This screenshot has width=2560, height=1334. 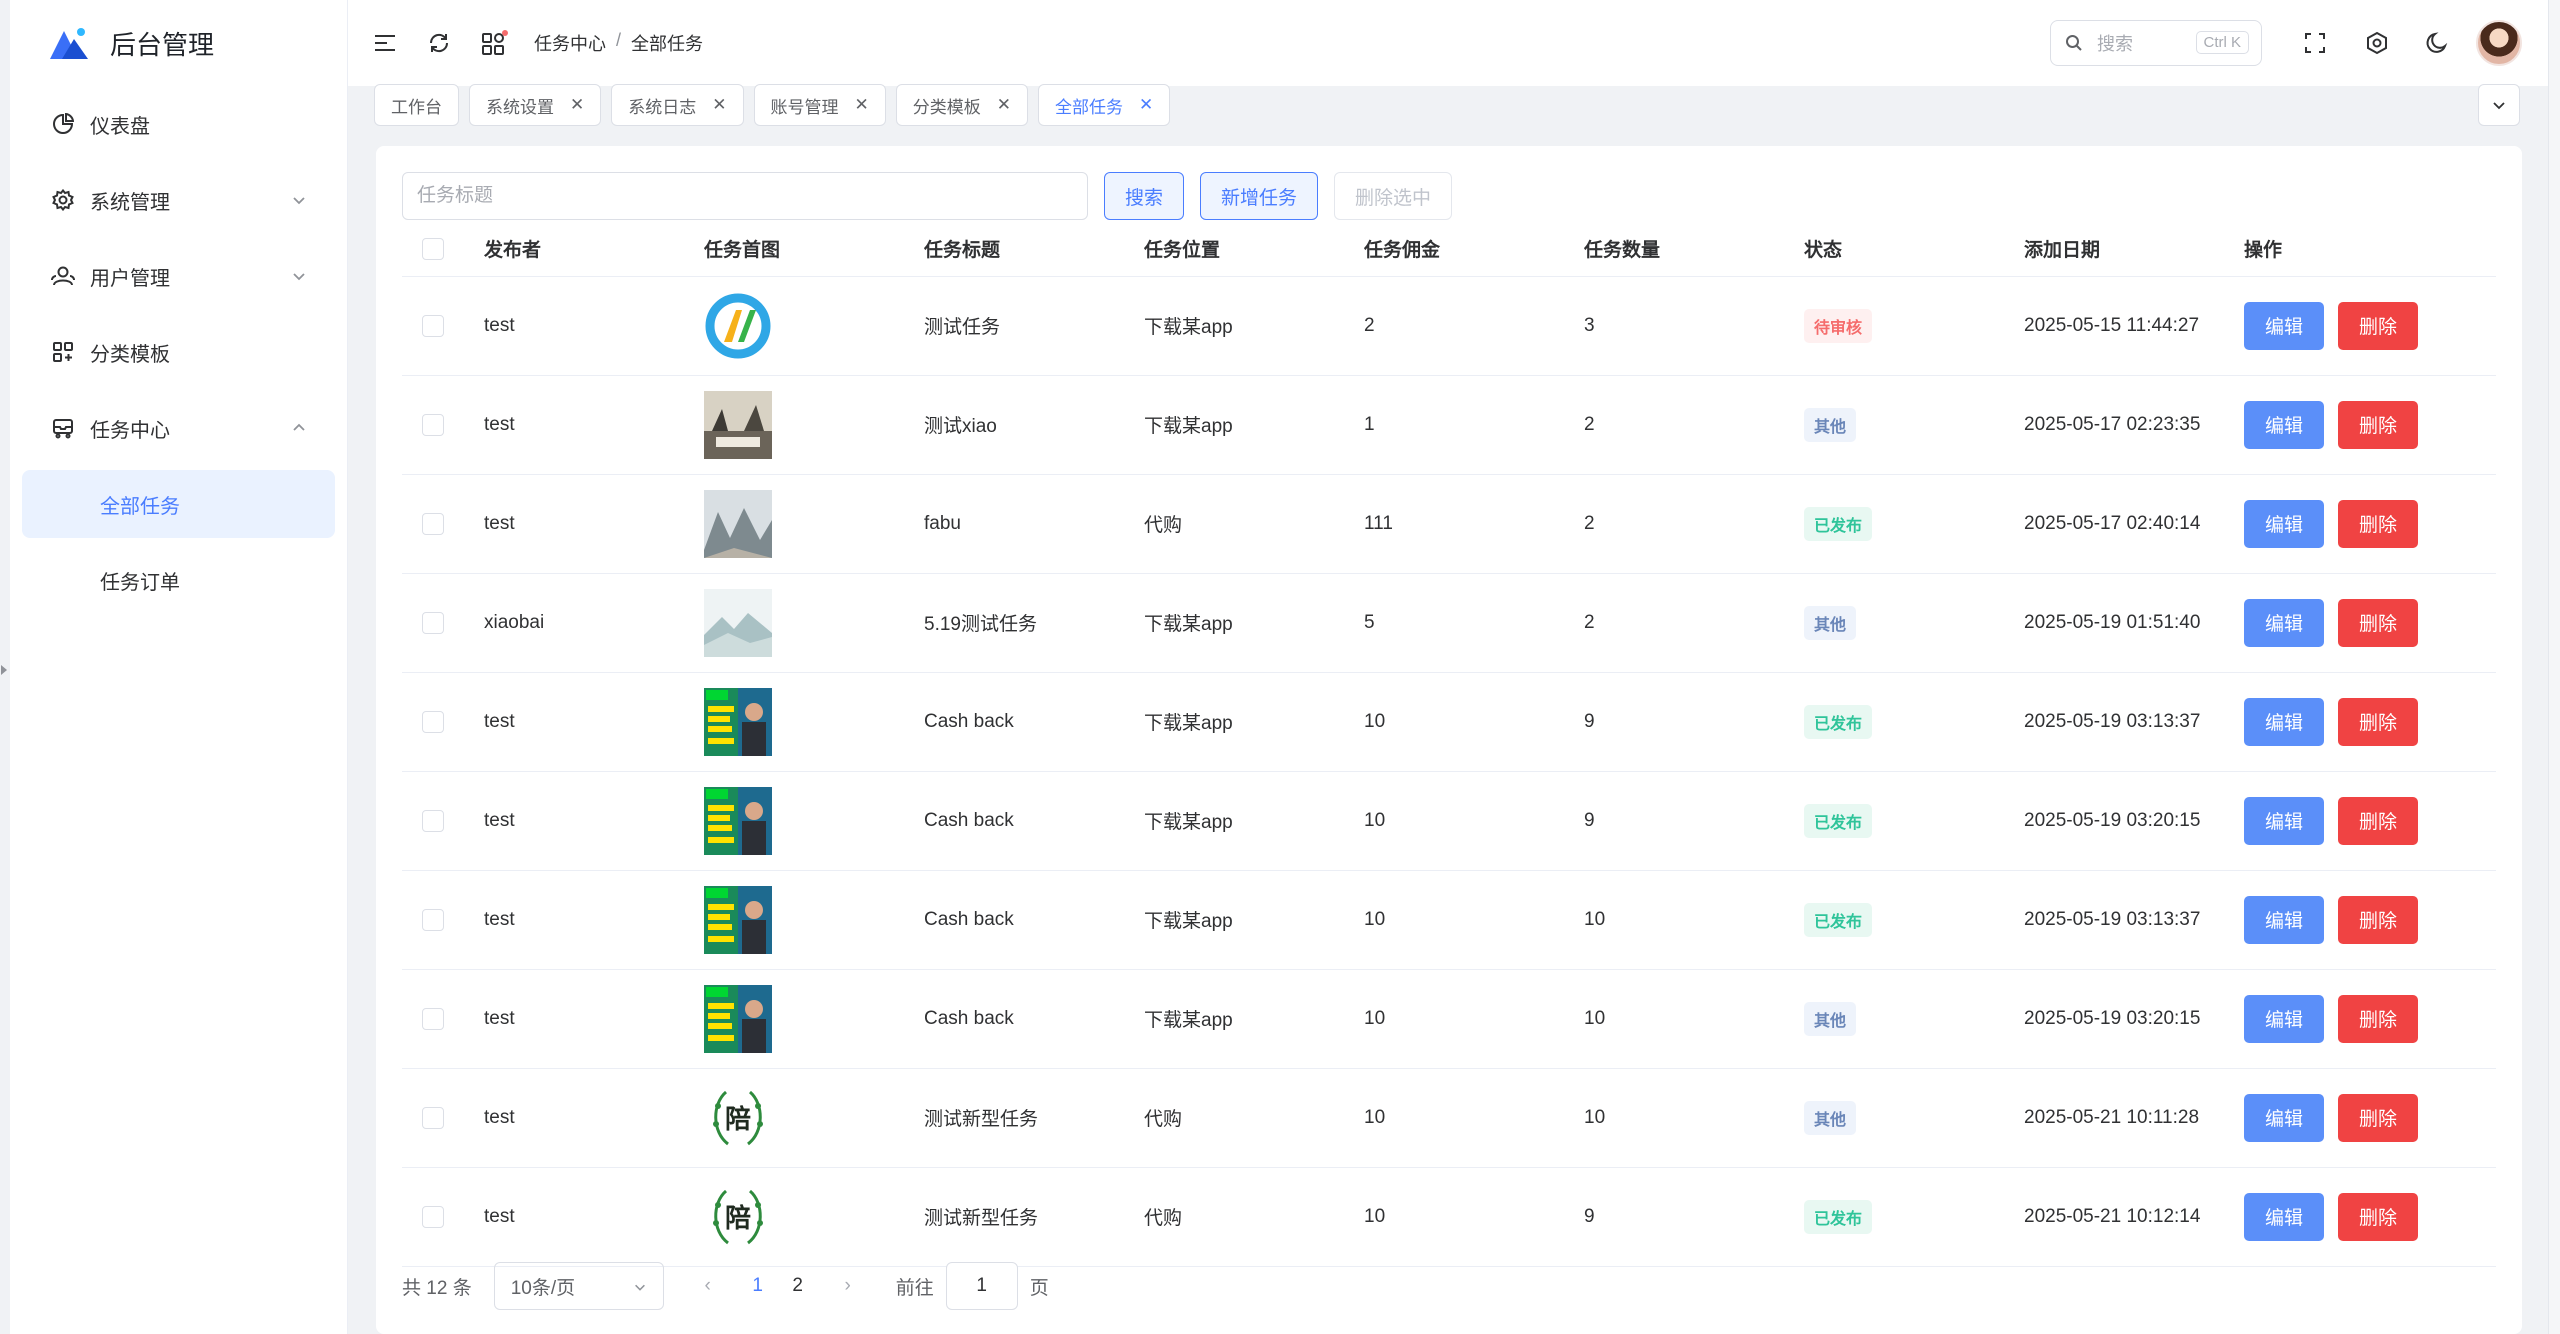 I want to click on next-page-icon: ›, so click(x=848, y=1286).